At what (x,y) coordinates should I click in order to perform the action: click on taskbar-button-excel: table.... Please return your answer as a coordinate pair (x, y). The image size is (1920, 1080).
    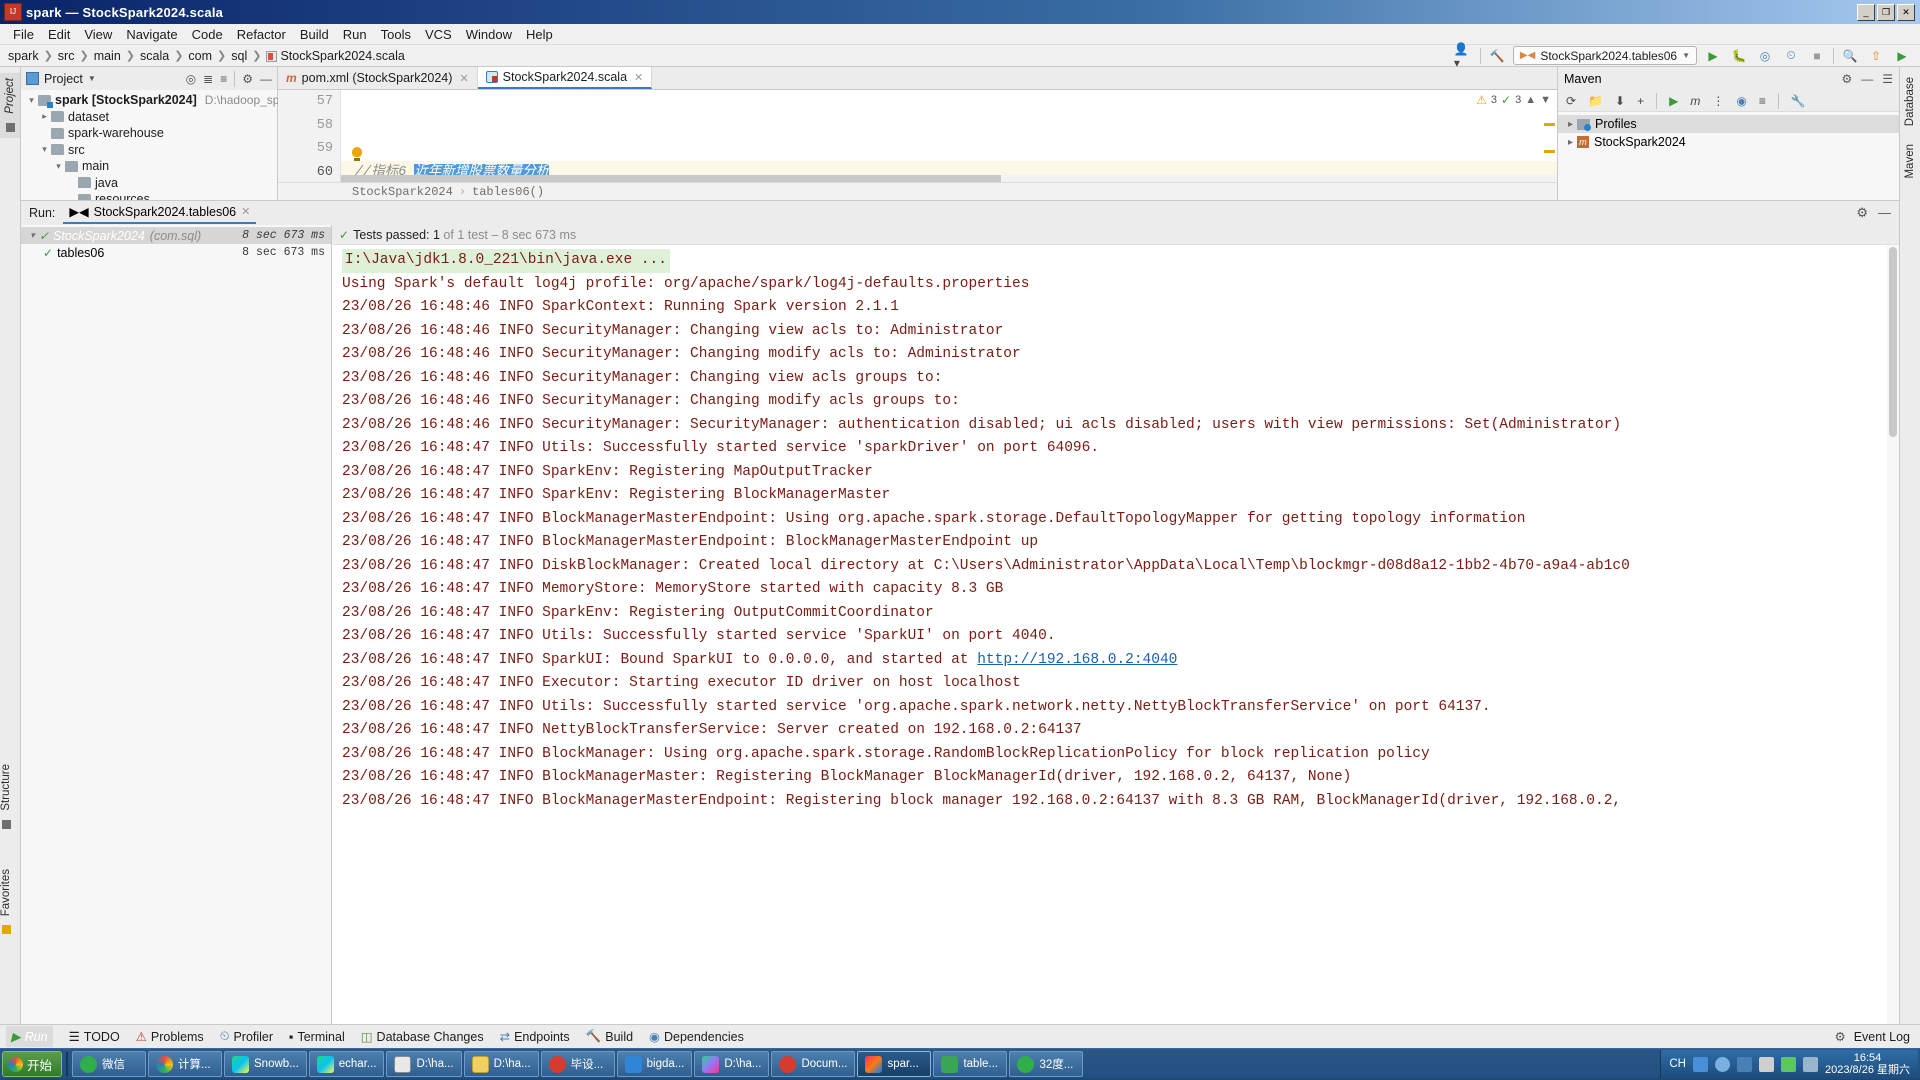
    Looking at the image, I should click on (970, 1064).